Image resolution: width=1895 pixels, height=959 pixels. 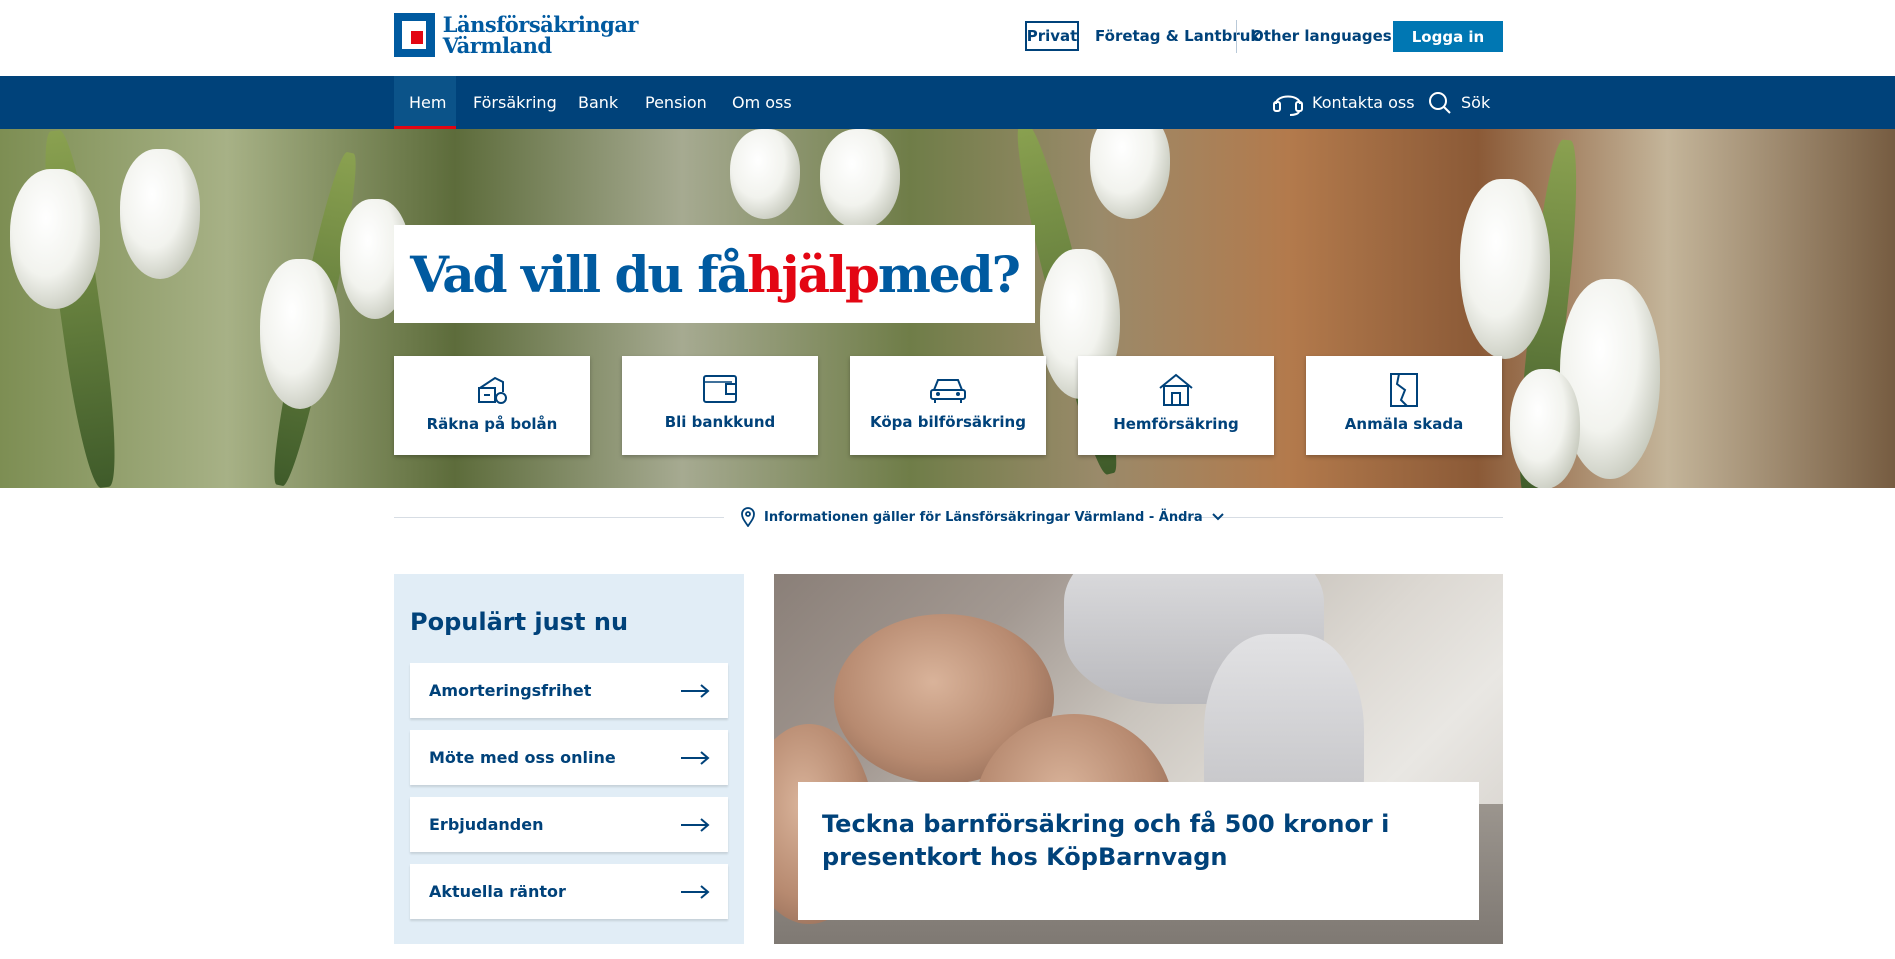 What do you see at coordinates (1176, 424) in the screenshot?
I see `tile-label: Hemförsäkring` at bounding box center [1176, 424].